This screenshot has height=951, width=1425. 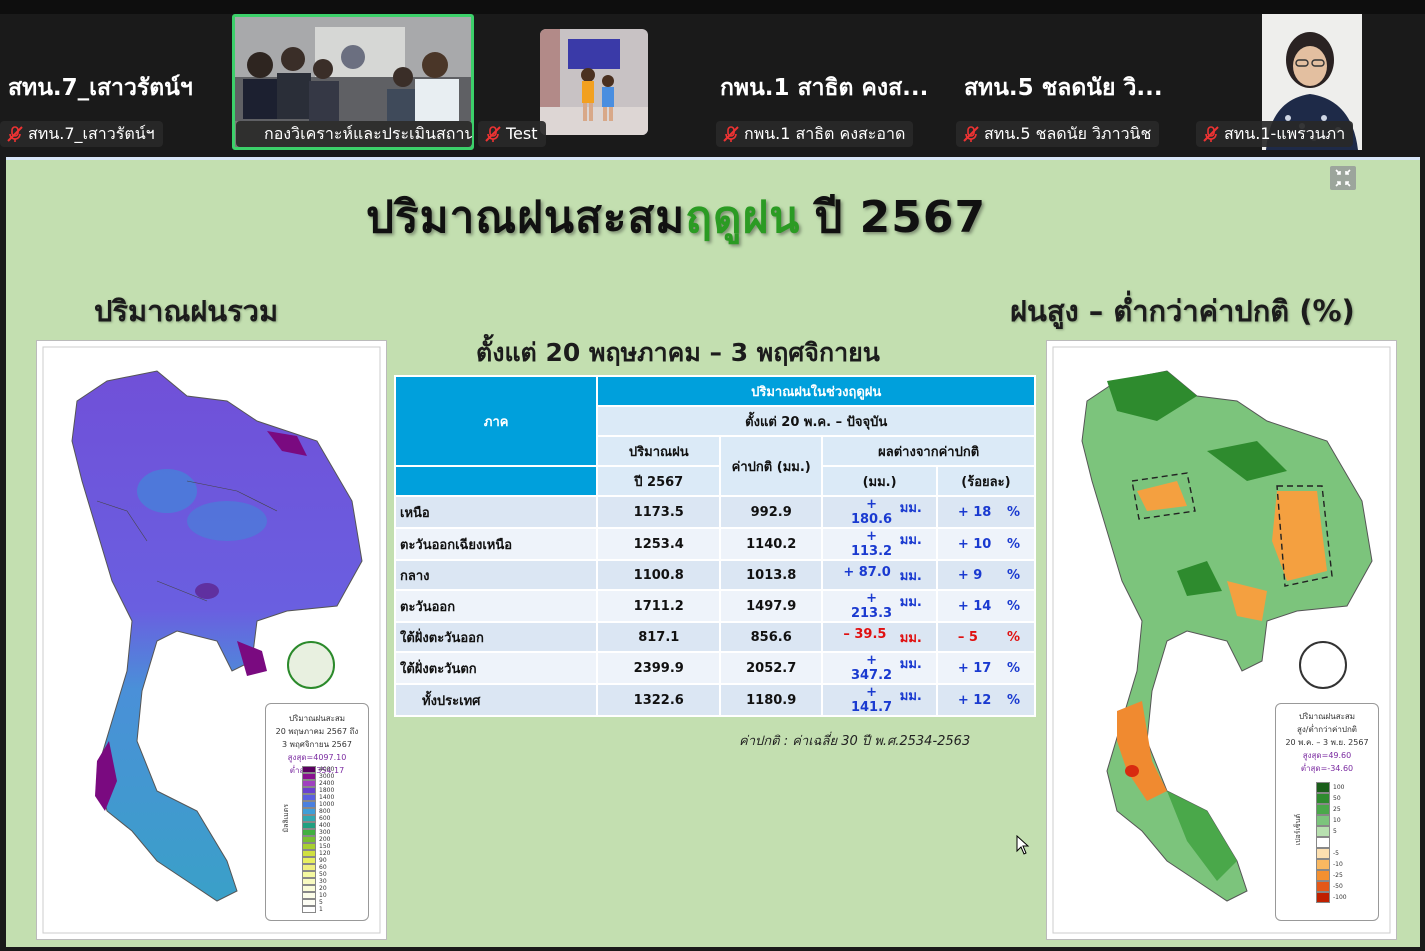 What do you see at coordinates (318, 818) in the screenshot?
I see `scale-step: 600` at bounding box center [318, 818].